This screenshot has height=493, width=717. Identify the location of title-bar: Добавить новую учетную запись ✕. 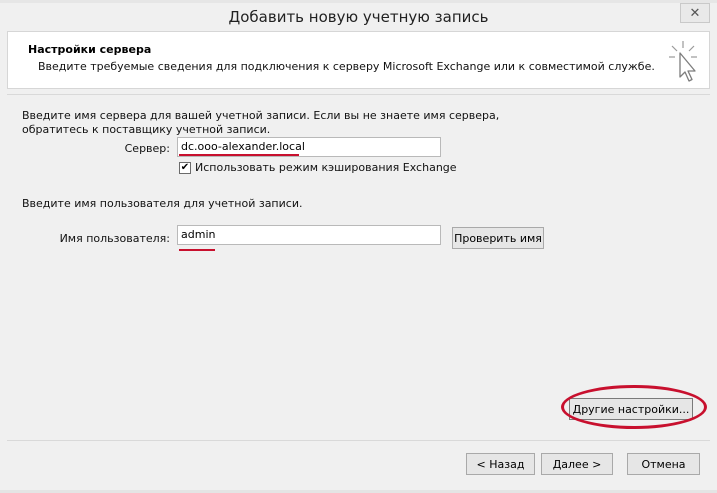
(358, 15).